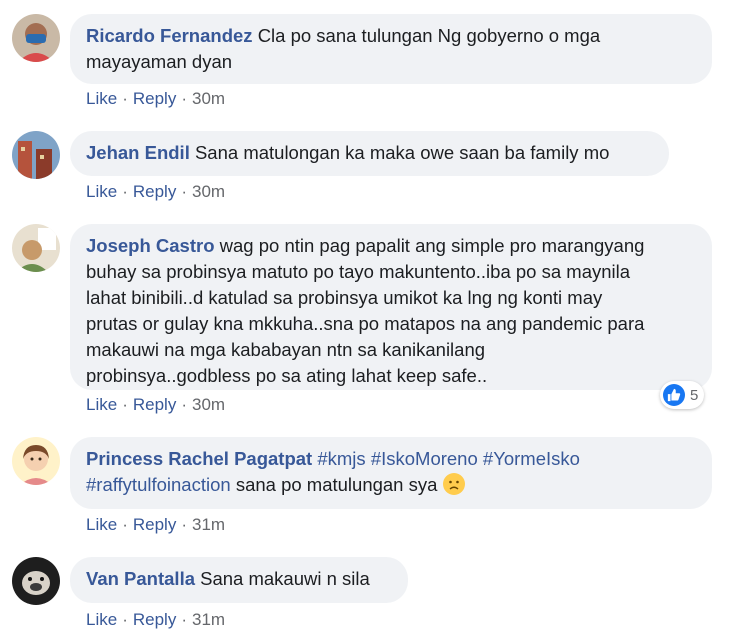 Image resolution: width=750 pixels, height=642 pixels. Describe the element at coordinates (199, 458) in the screenshot. I see `comment-author: Princess Rachel Pagatpat` at that location.